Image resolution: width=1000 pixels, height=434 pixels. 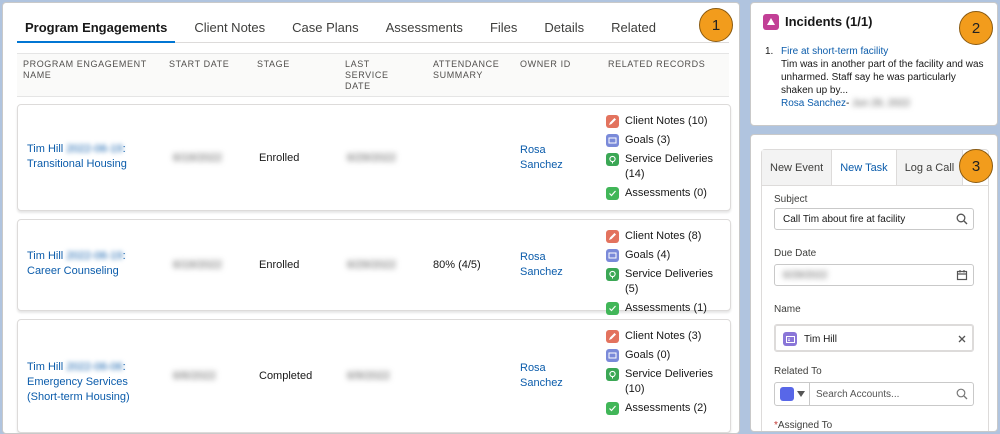 I want to click on related-record-label: Service Deliveries (10), so click(x=669, y=381).